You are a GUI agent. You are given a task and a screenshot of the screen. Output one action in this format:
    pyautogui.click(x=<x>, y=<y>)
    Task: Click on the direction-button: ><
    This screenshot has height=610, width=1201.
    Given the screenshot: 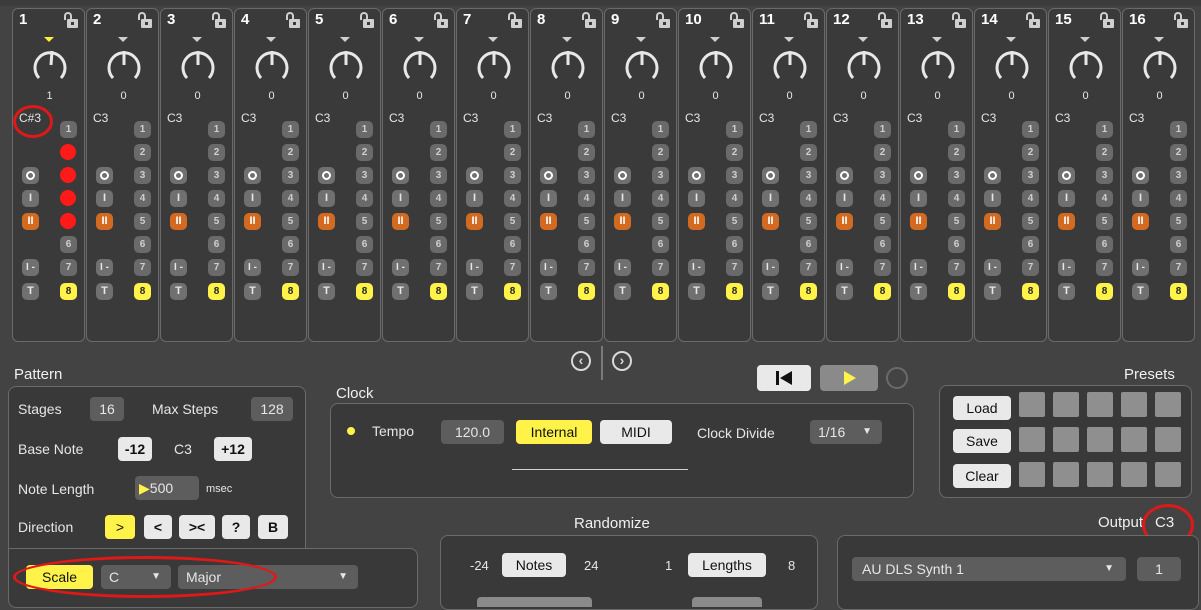 What is the action you would take?
    pyautogui.click(x=197, y=527)
    